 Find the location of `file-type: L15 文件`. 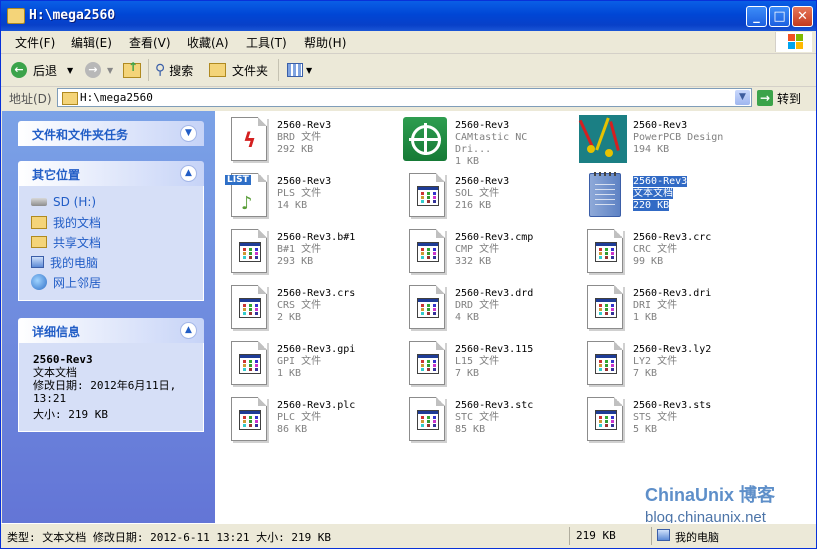

file-type: L15 文件 is located at coordinates (494, 362).